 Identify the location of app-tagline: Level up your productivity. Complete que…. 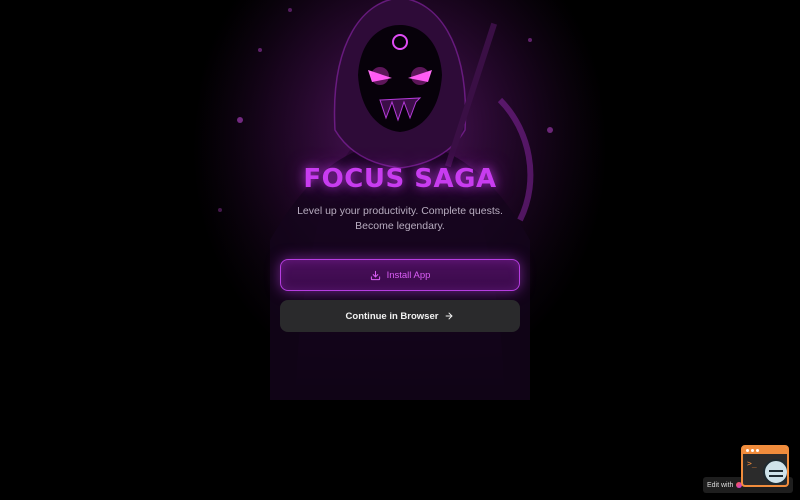
(400, 218).